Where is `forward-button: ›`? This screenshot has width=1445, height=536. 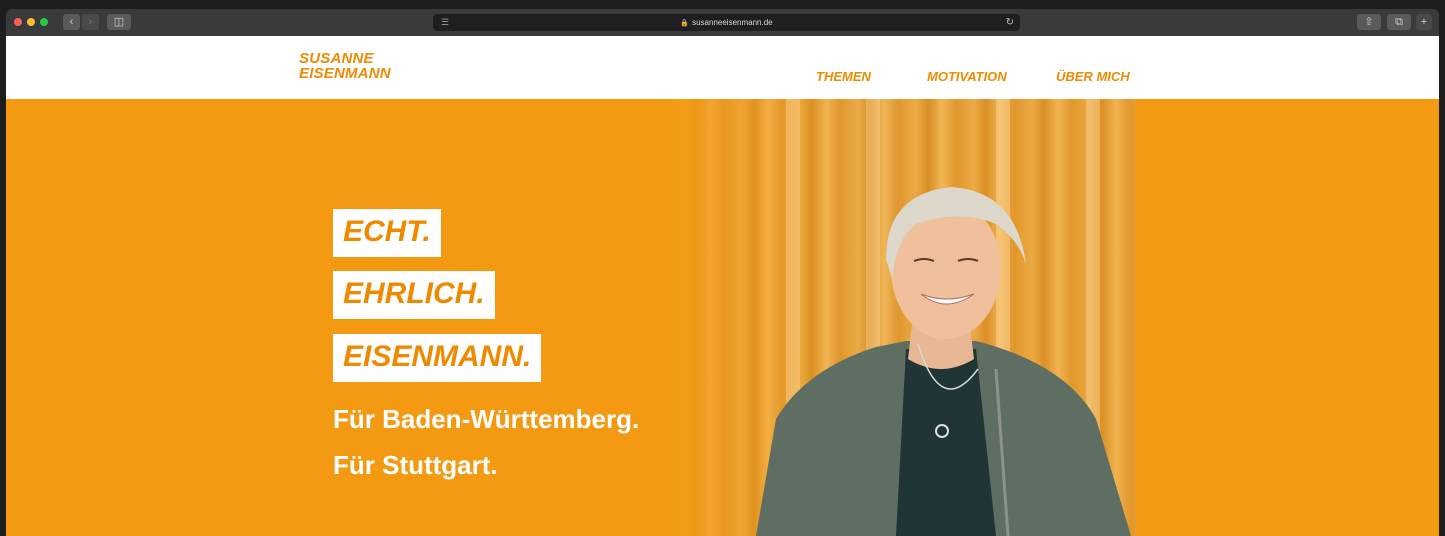 forward-button: › is located at coordinates (90, 22).